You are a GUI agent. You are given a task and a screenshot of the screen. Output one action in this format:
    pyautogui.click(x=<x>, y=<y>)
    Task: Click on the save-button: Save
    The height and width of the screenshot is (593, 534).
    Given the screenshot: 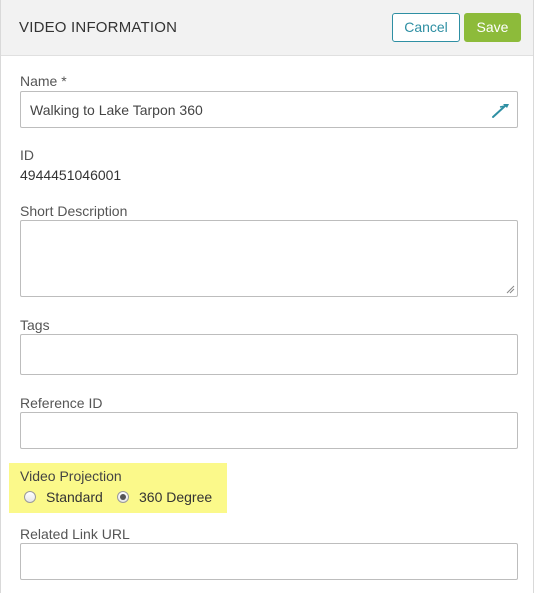 What is the action you would take?
    pyautogui.click(x=492, y=27)
    